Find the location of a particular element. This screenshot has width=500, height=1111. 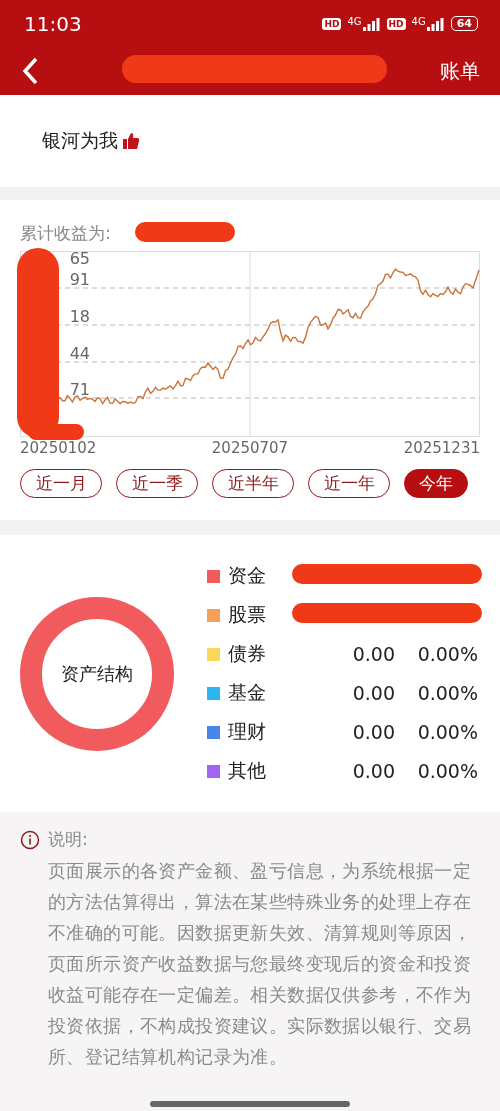

y-axis-label: 91 is located at coordinates (79, 279).